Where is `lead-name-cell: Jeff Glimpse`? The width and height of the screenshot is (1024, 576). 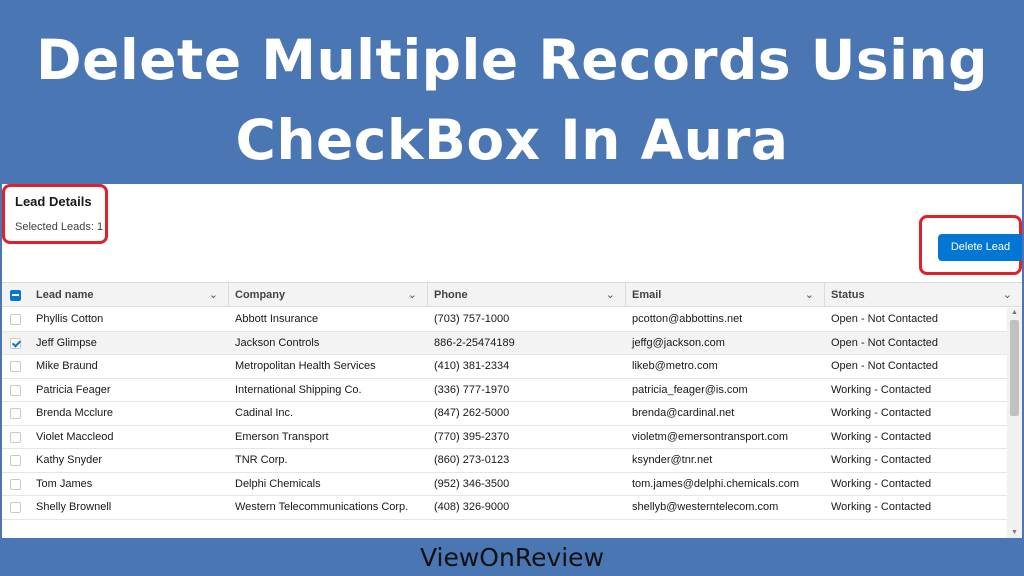
lead-name-cell: Jeff Glimpse is located at coordinates (66, 342).